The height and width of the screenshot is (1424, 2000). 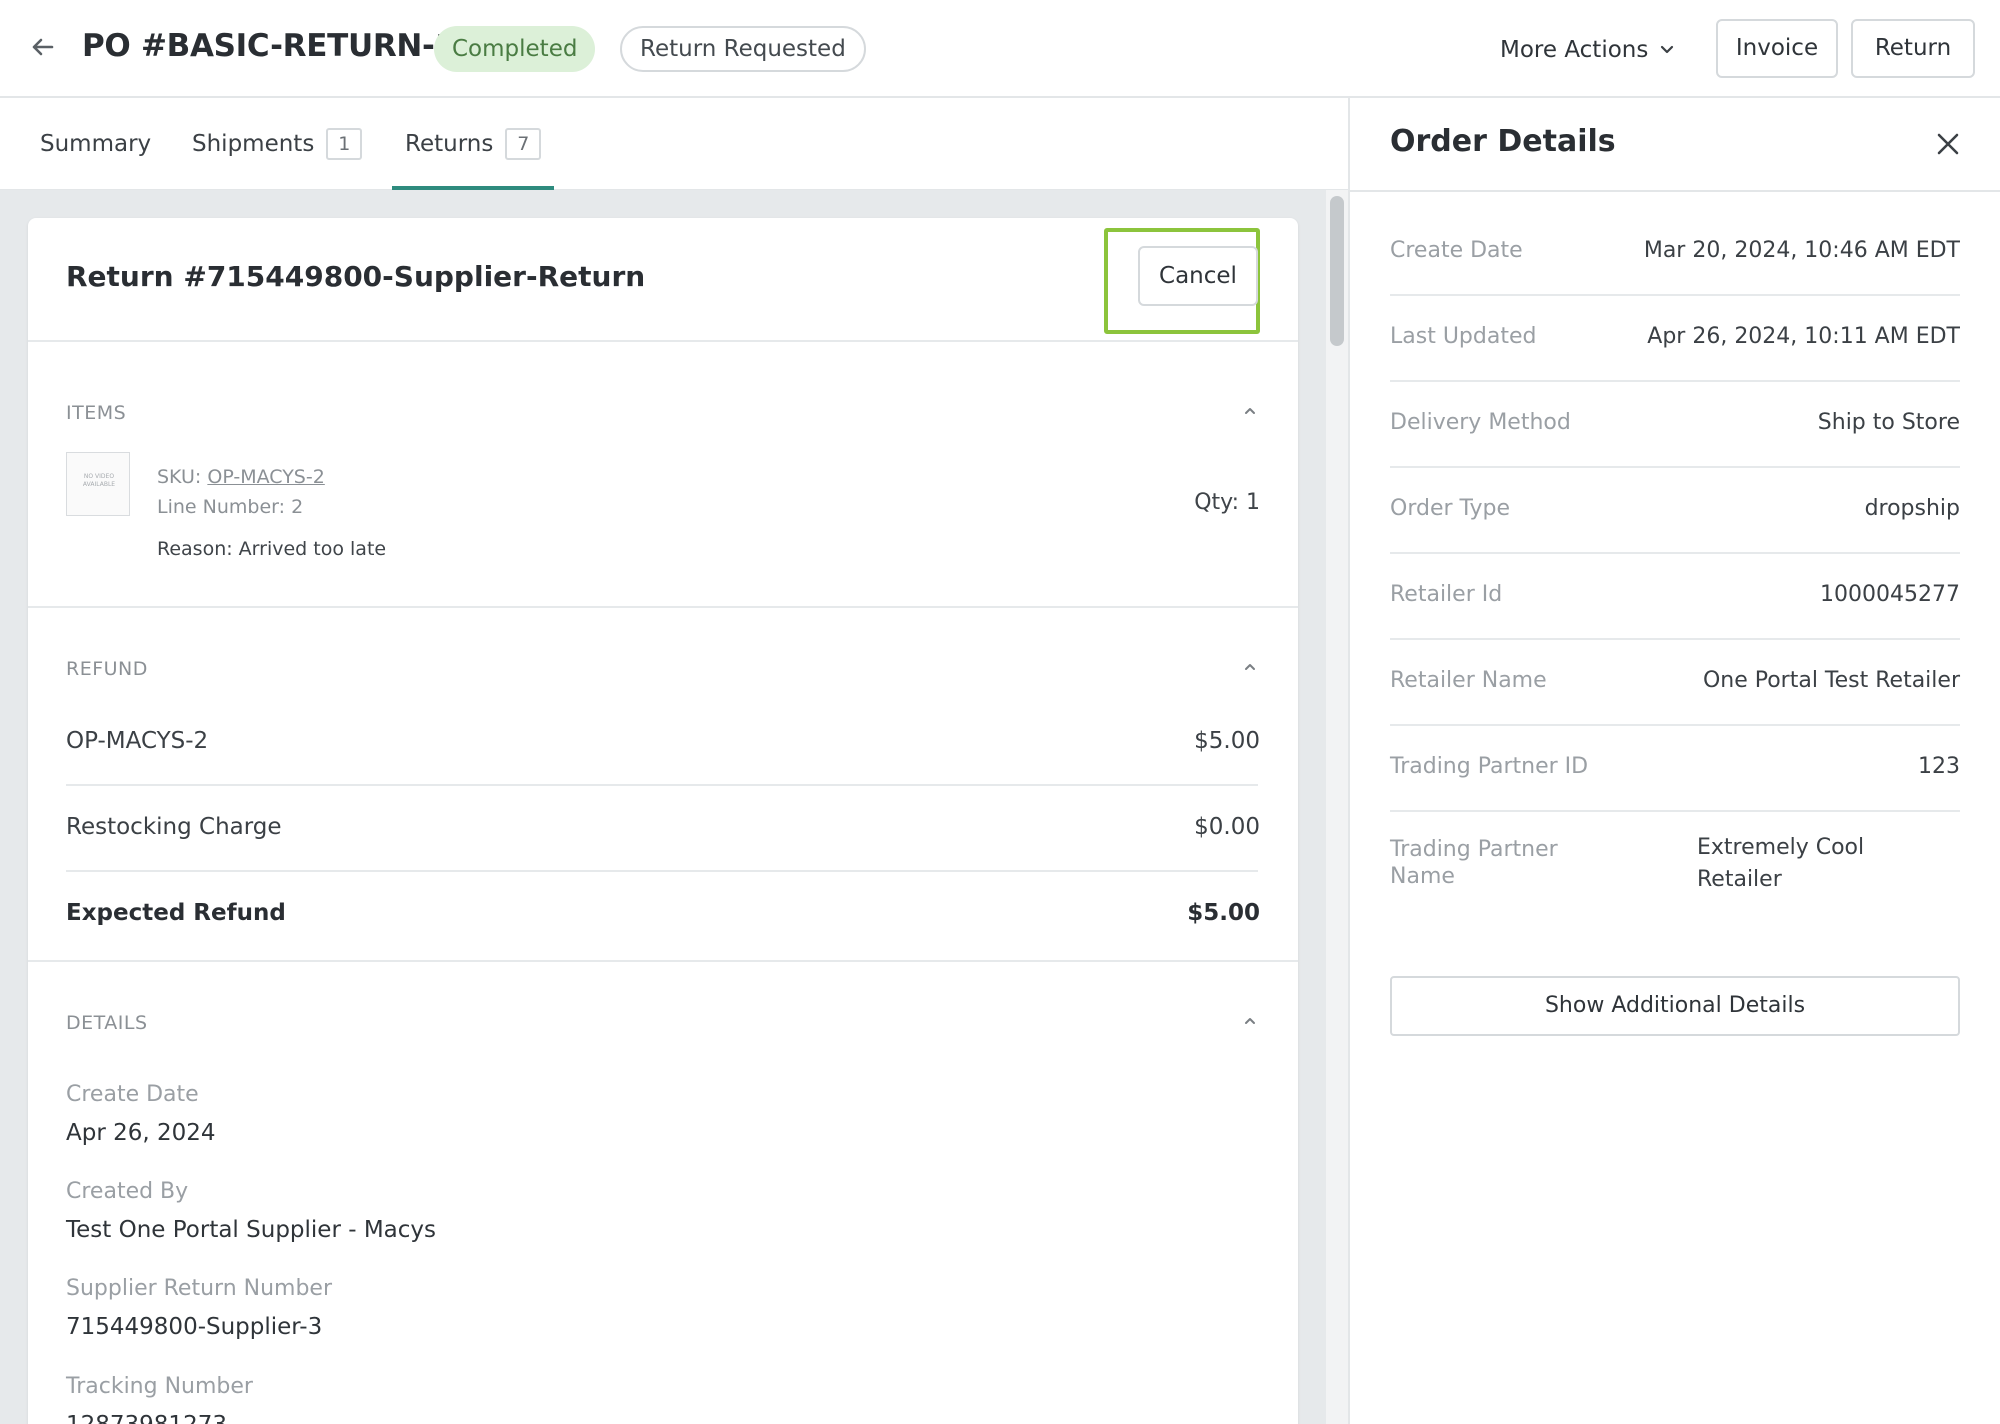 What do you see at coordinates (1831, 680) in the screenshot?
I see `detail-value: One Portal Test Retailer` at bounding box center [1831, 680].